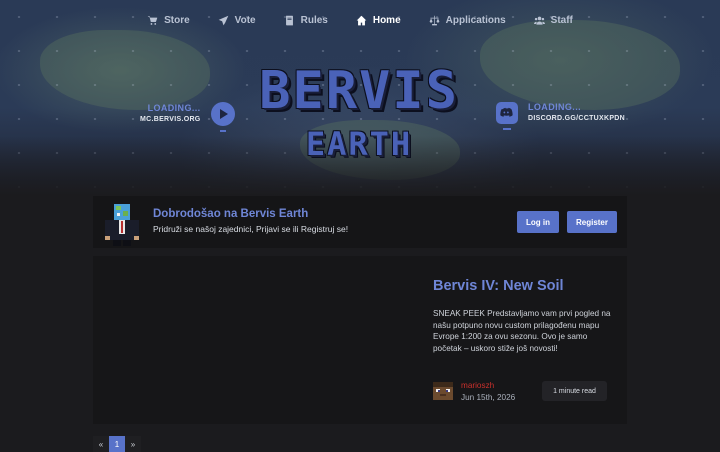 The image size is (720, 452). What do you see at coordinates (359, 91) in the screenshot?
I see `logo-line-1: BERVIS` at bounding box center [359, 91].